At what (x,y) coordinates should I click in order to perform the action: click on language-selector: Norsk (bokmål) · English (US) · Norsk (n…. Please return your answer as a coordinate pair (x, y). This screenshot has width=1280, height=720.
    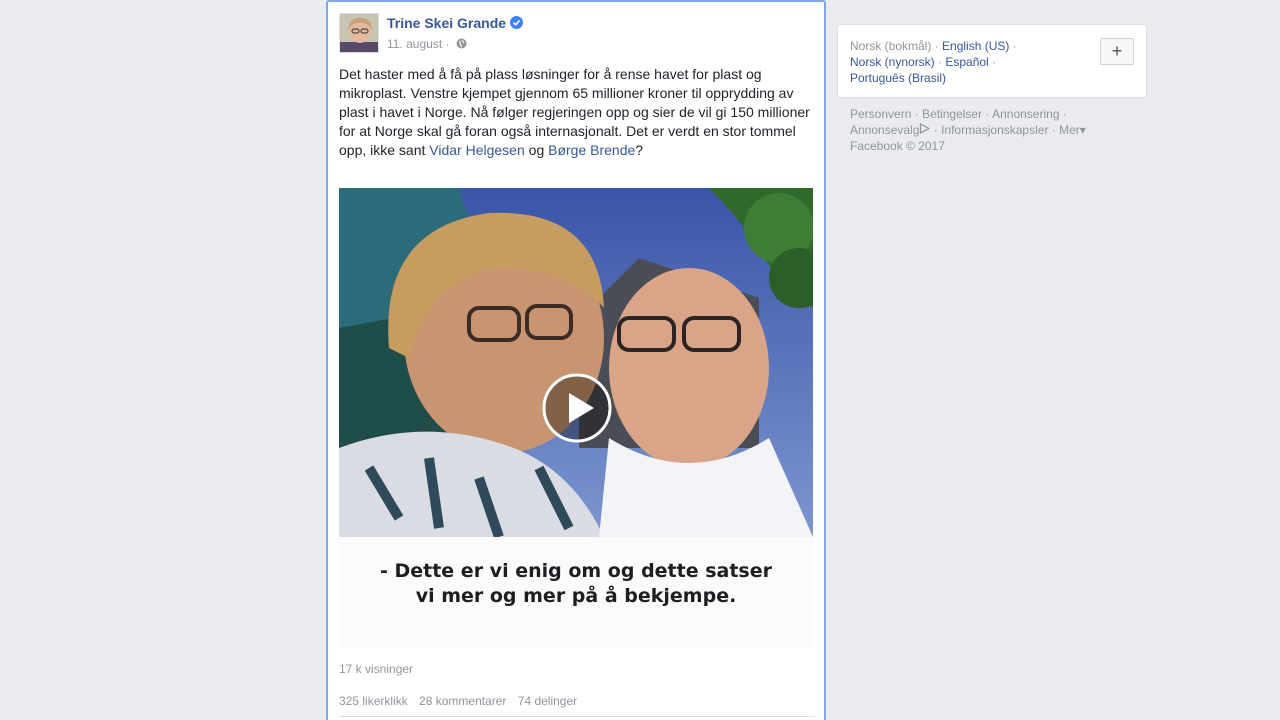
    Looking at the image, I should click on (992, 61).